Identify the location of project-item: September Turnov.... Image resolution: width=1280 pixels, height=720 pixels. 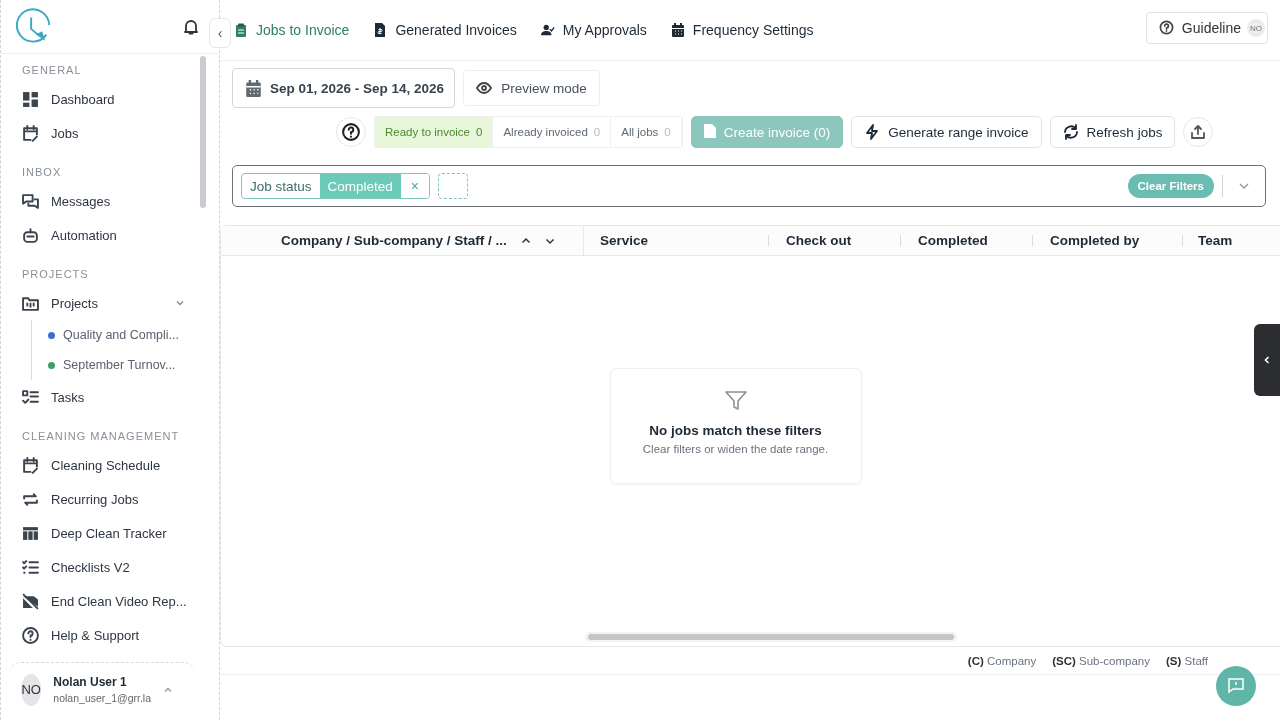
(112, 365).